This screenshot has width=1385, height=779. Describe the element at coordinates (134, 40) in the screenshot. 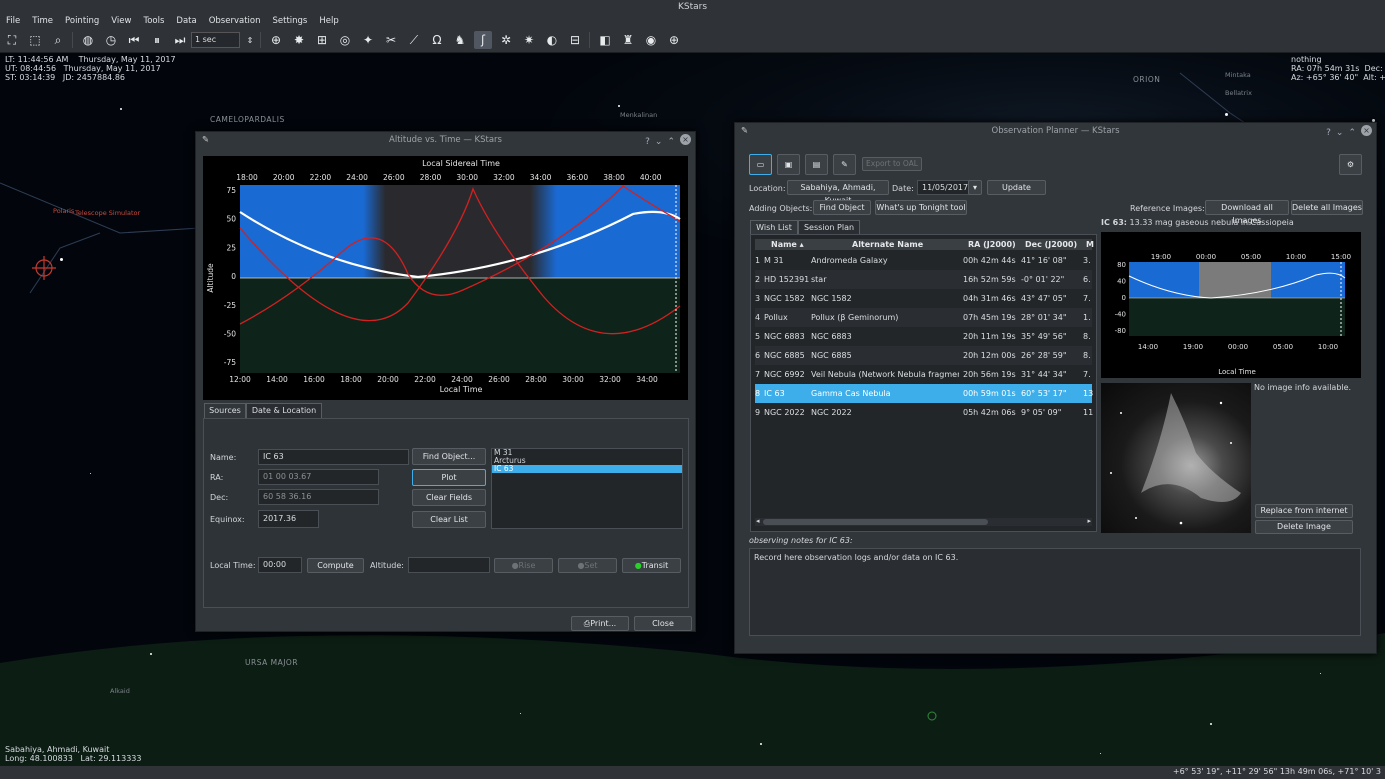

I see `step-back-icon: ⏮` at that location.